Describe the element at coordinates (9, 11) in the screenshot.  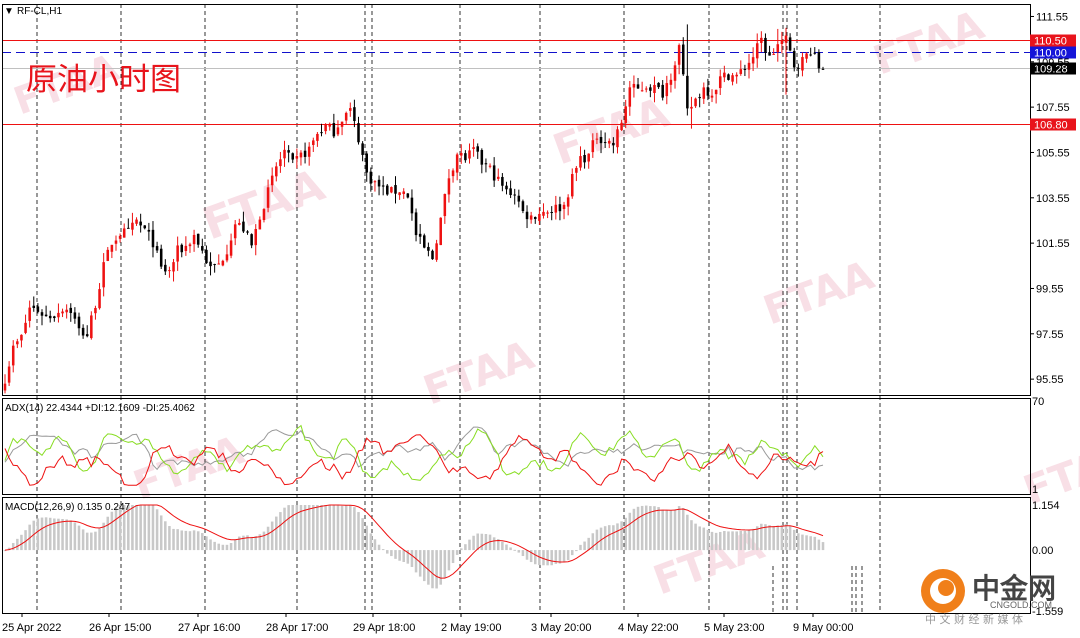
I see `symbol-dropdown-icon: ▼` at that location.